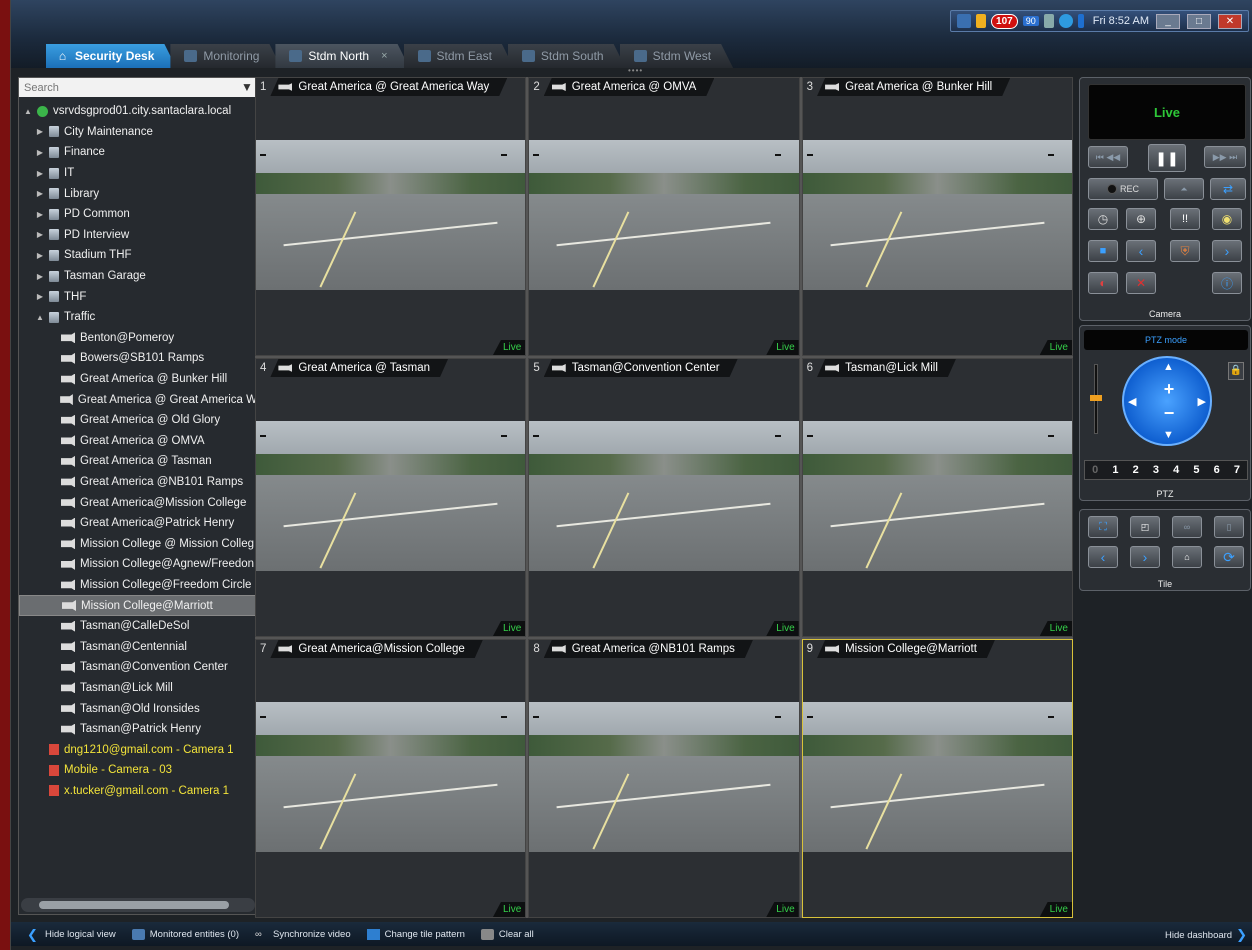 The image size is (1252, 950). I want to click on zoom-icon: ⊕, so click(1141, 219).